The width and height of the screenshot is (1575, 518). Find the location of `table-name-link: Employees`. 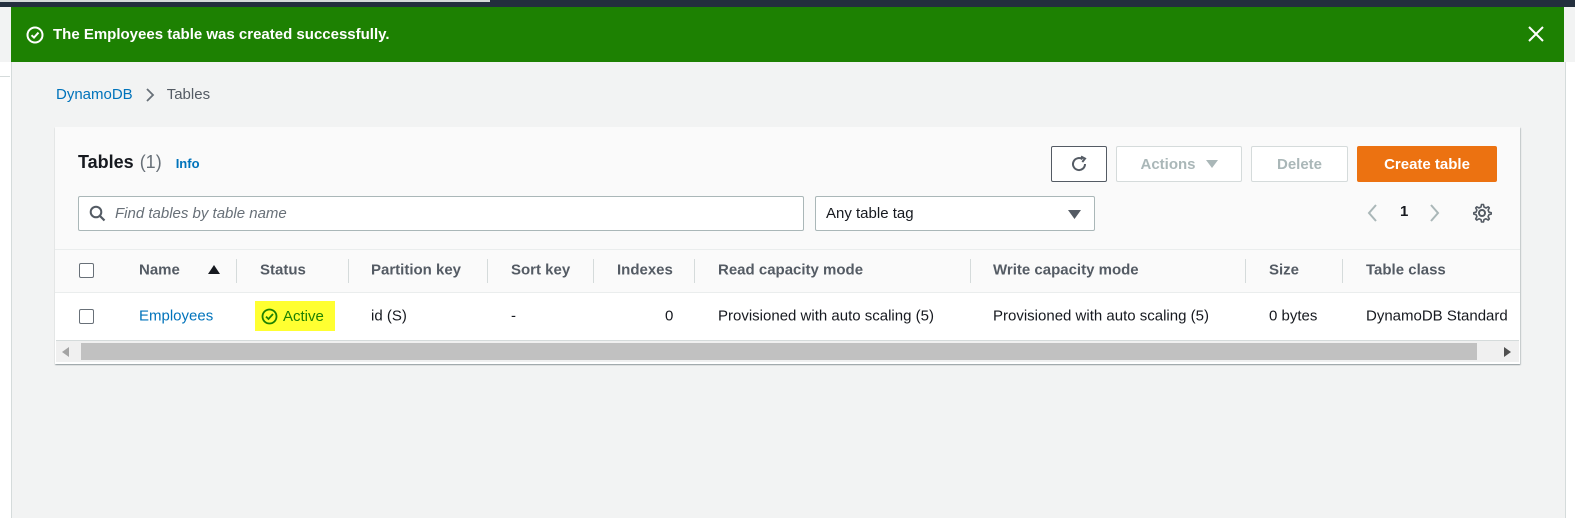

table-name-link: Employees is located at coordinates (176, 316).